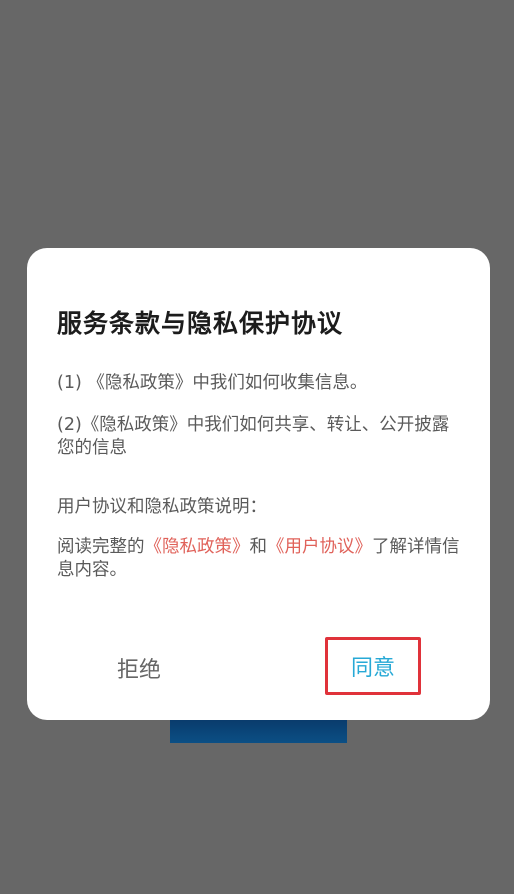 This screenshot has height=894, width=514. Describe the element at coordinates (69, 425) in the screenshot. I see `item-prefix: (2)` at that location.